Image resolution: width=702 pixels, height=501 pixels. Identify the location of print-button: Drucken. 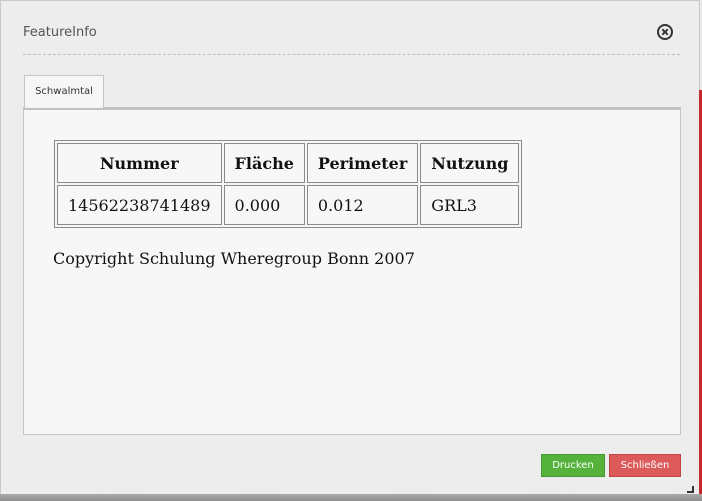
(573, 465).